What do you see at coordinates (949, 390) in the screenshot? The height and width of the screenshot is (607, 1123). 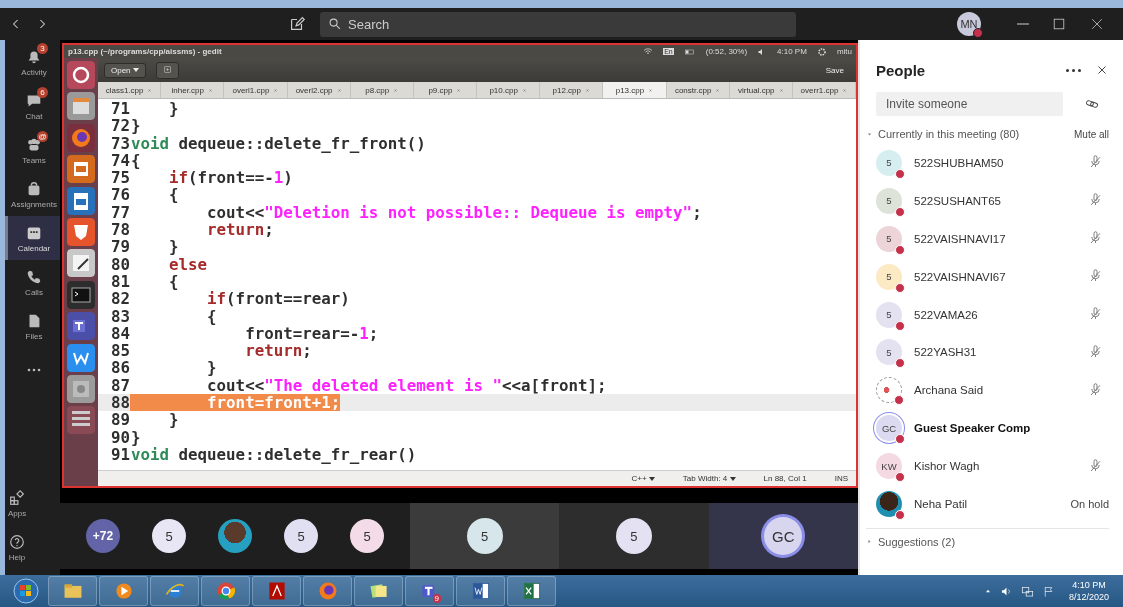 I see `participant-name: Archana Said` at bounding box center [949, 390].